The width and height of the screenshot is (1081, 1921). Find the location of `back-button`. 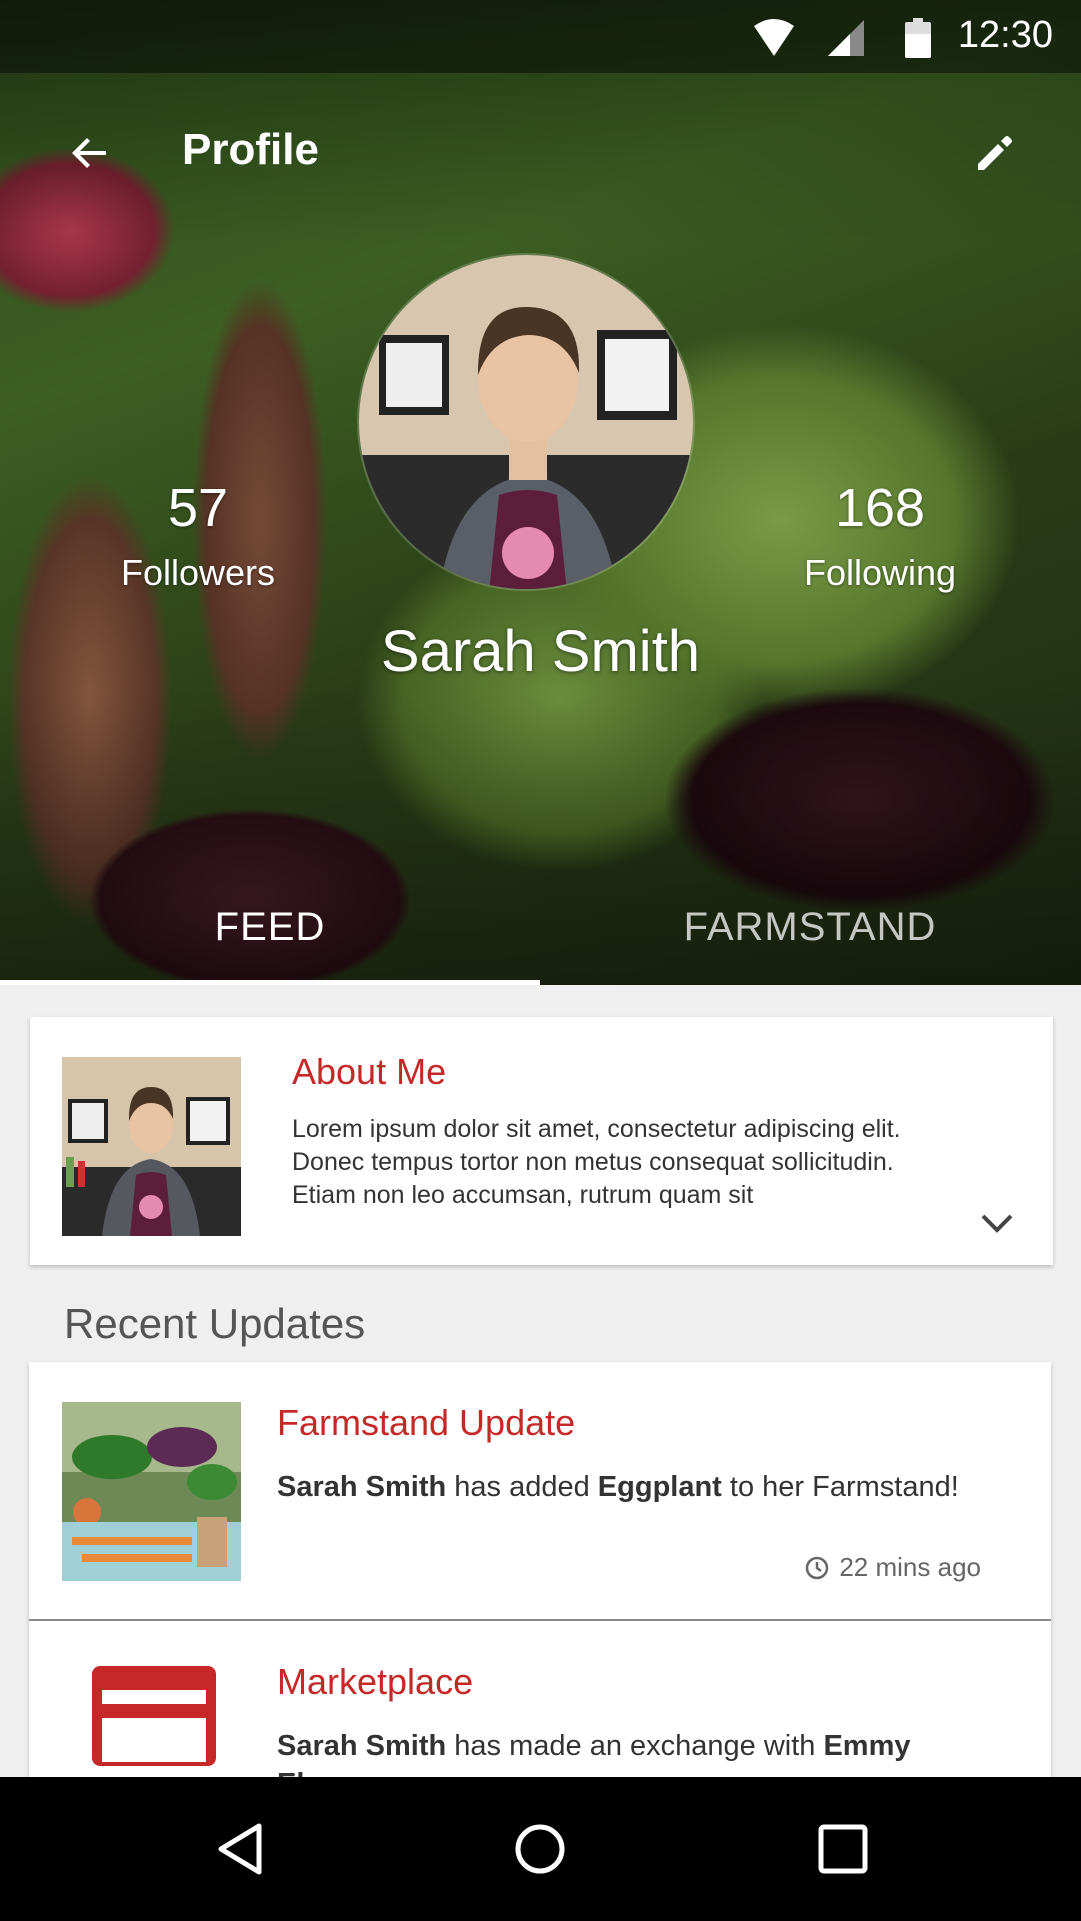

back-button is located at coordinates (90, 153).